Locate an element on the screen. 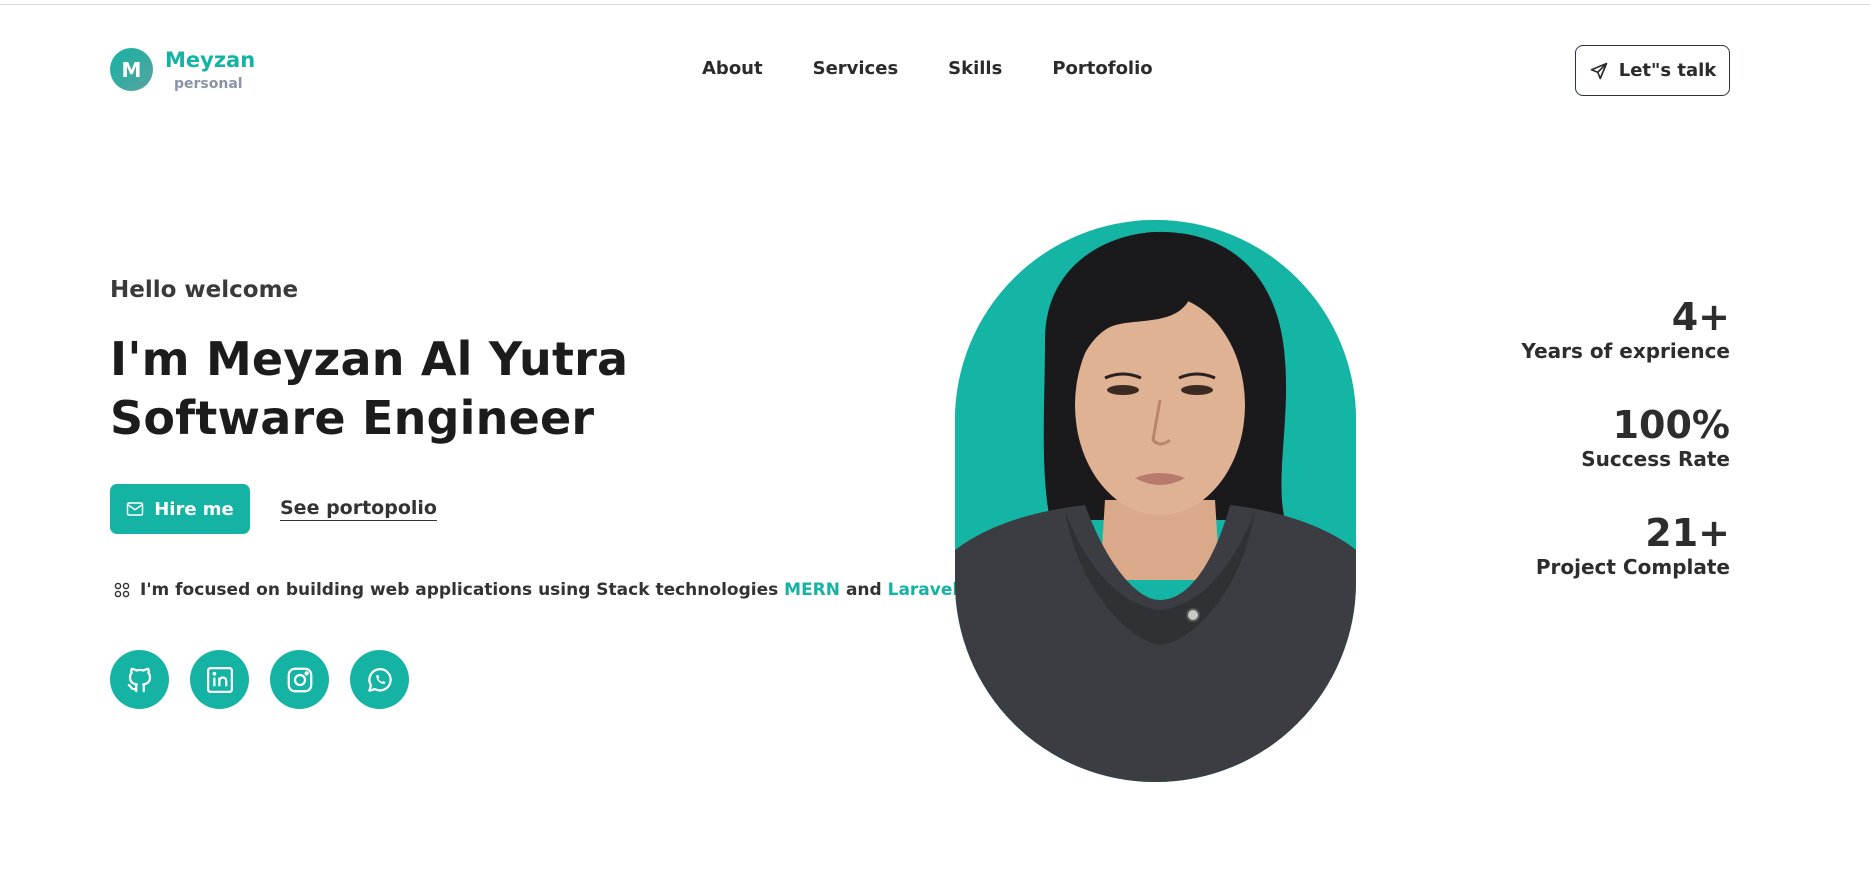 The height and width of the screenshot is (896, 1870). stat-label: Success Rate is located at coordinates (1655, 459).